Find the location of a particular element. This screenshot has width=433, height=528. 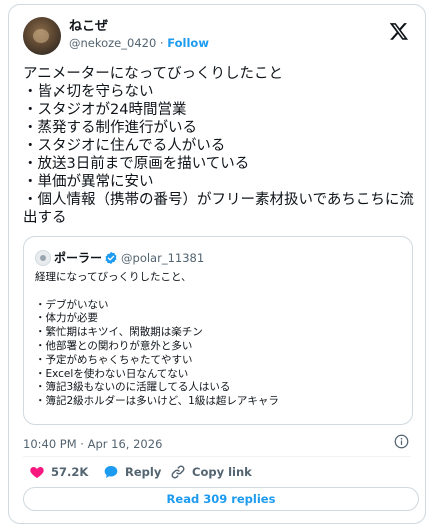

reply-bubble-icon is located at coordinates (111, 472).